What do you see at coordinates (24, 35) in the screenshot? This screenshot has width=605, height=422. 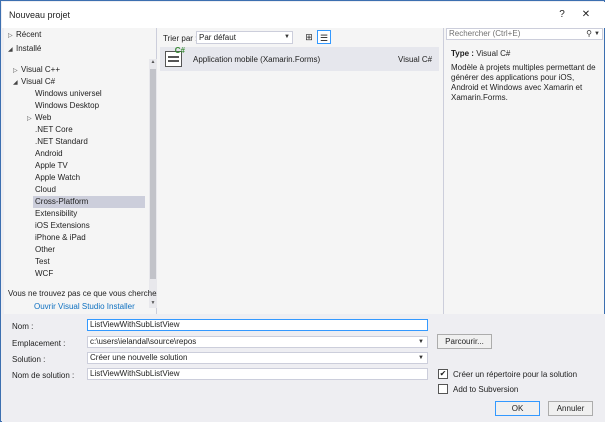 I see `tree-node-recent: ▷ Récent` at bounding box center [24, 35].